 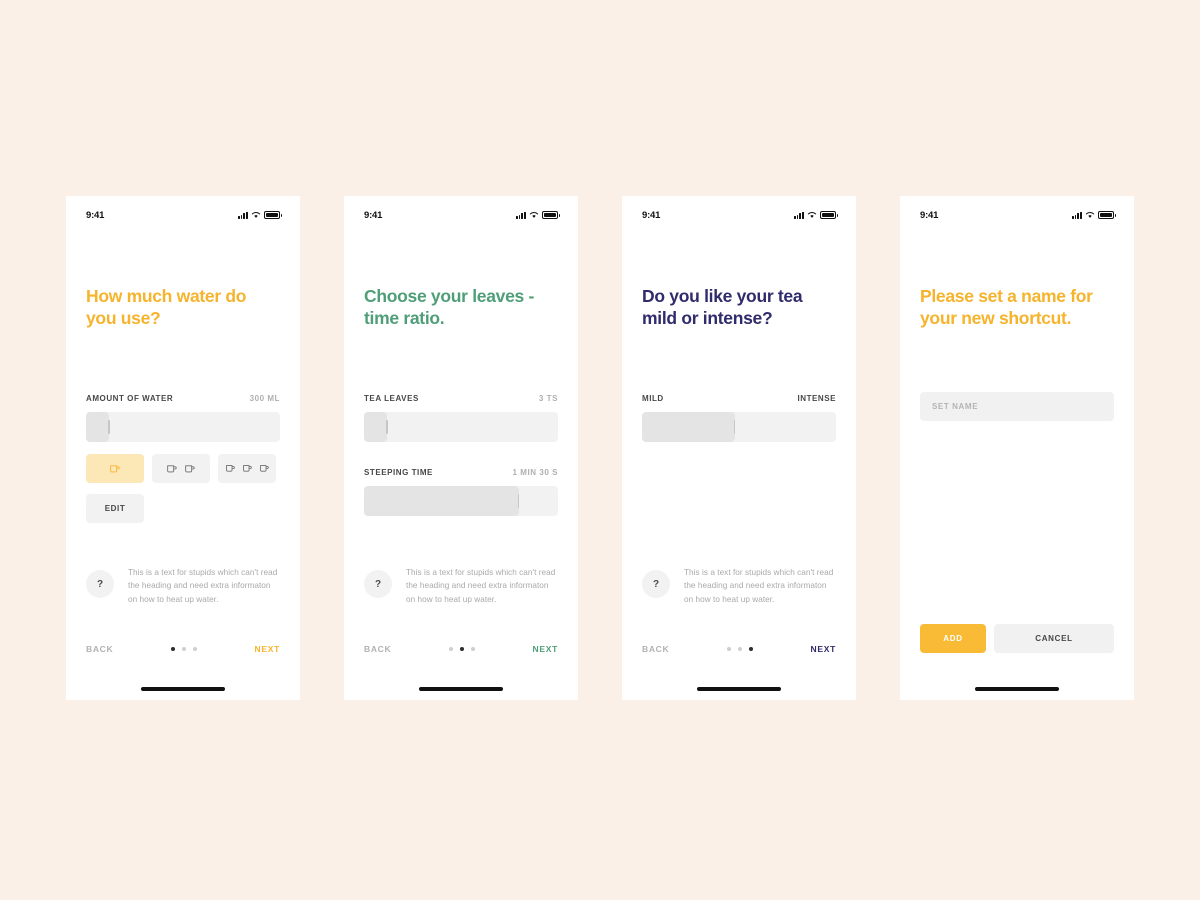 I want to click on field-value: 1 MIN 30 S, so click(x=535, y=472).